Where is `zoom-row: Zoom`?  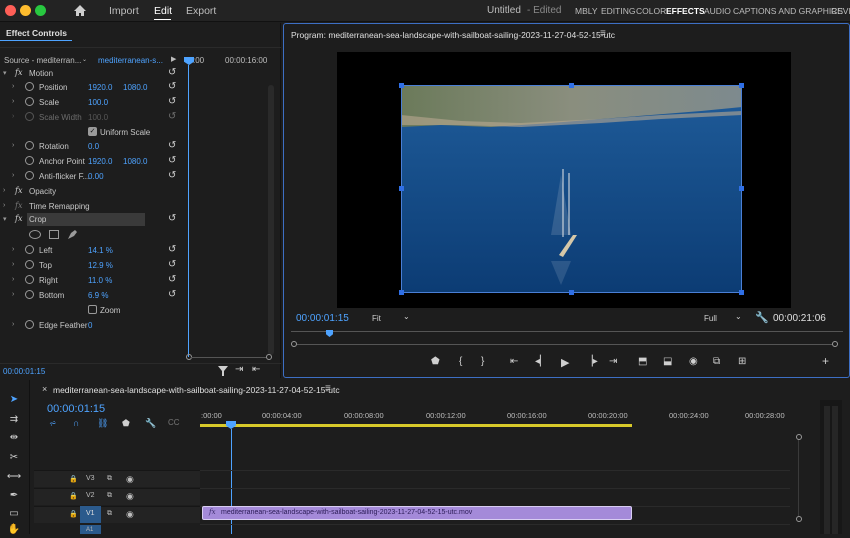
zoom-row: Zoom is located at coordinates (90, 311).